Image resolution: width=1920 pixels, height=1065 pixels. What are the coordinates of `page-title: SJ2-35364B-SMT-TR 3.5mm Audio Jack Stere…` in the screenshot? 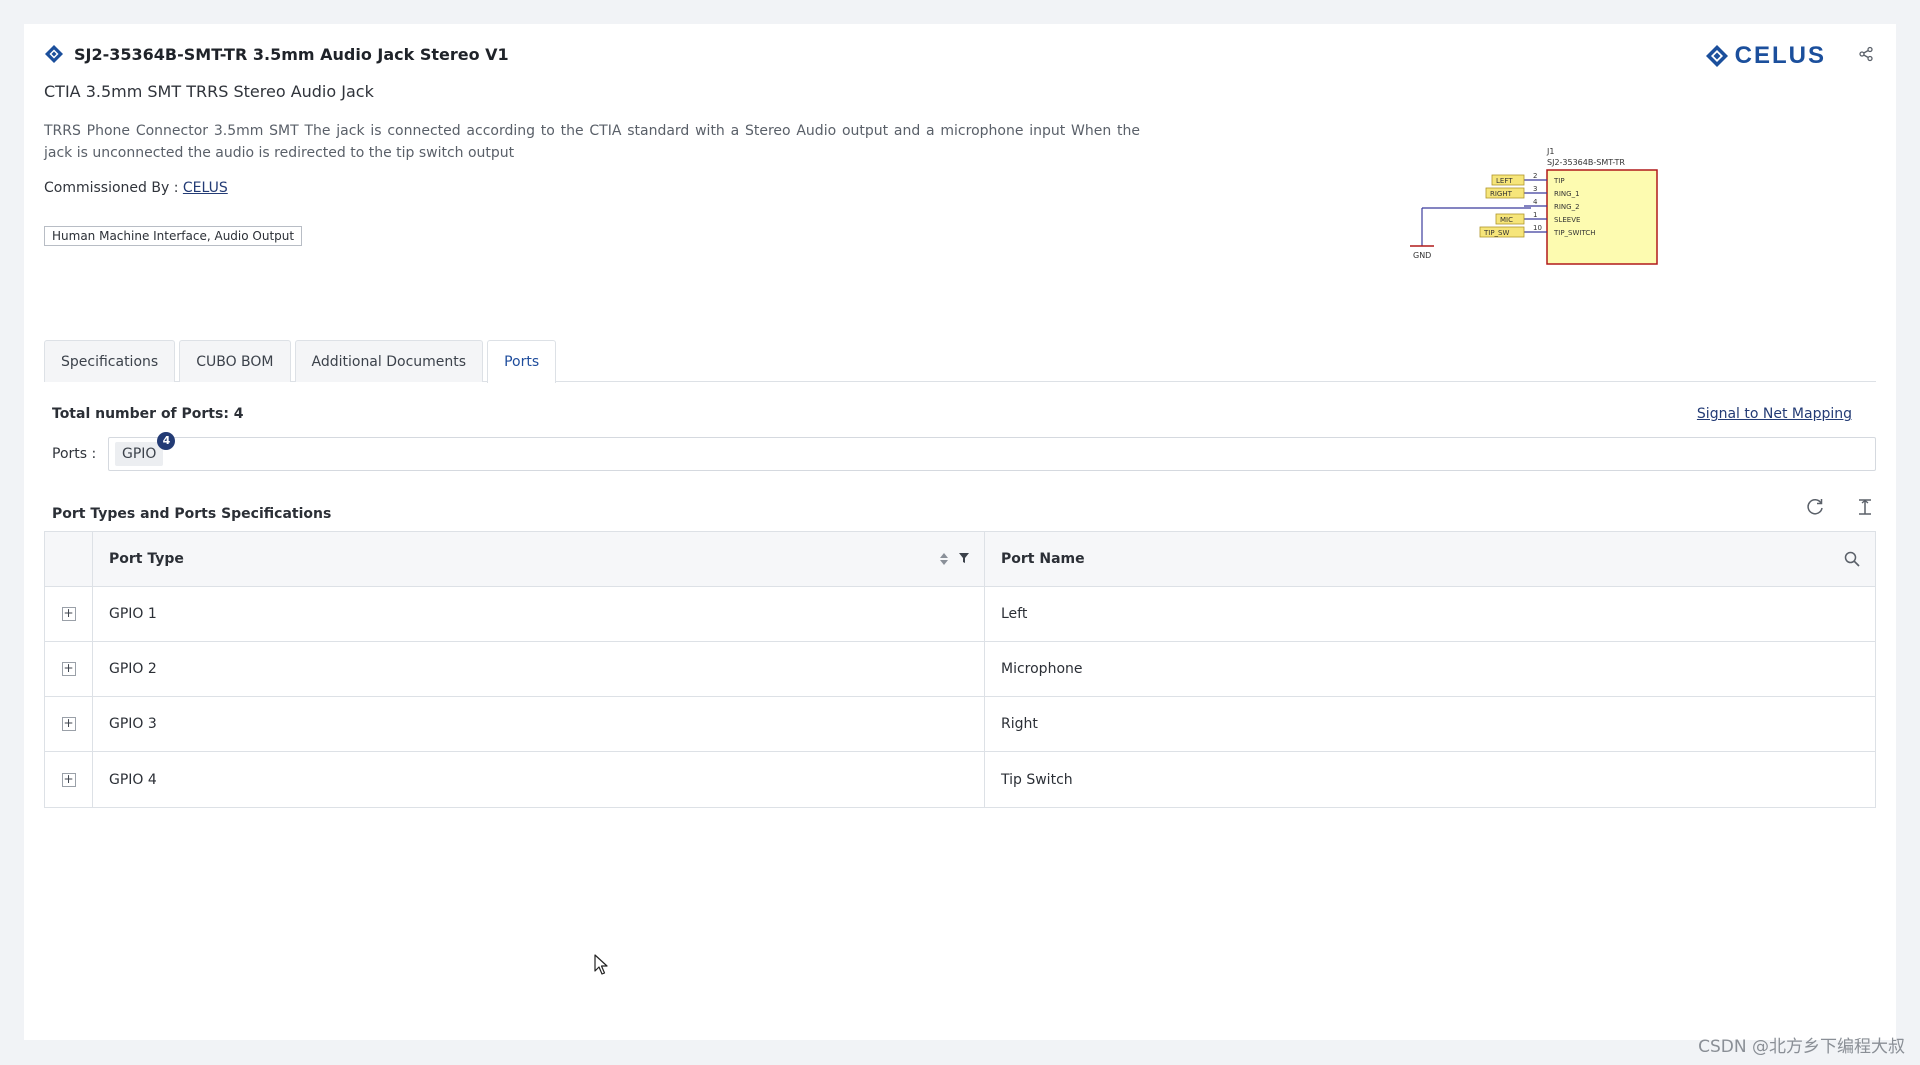 It's located at (291, 54).